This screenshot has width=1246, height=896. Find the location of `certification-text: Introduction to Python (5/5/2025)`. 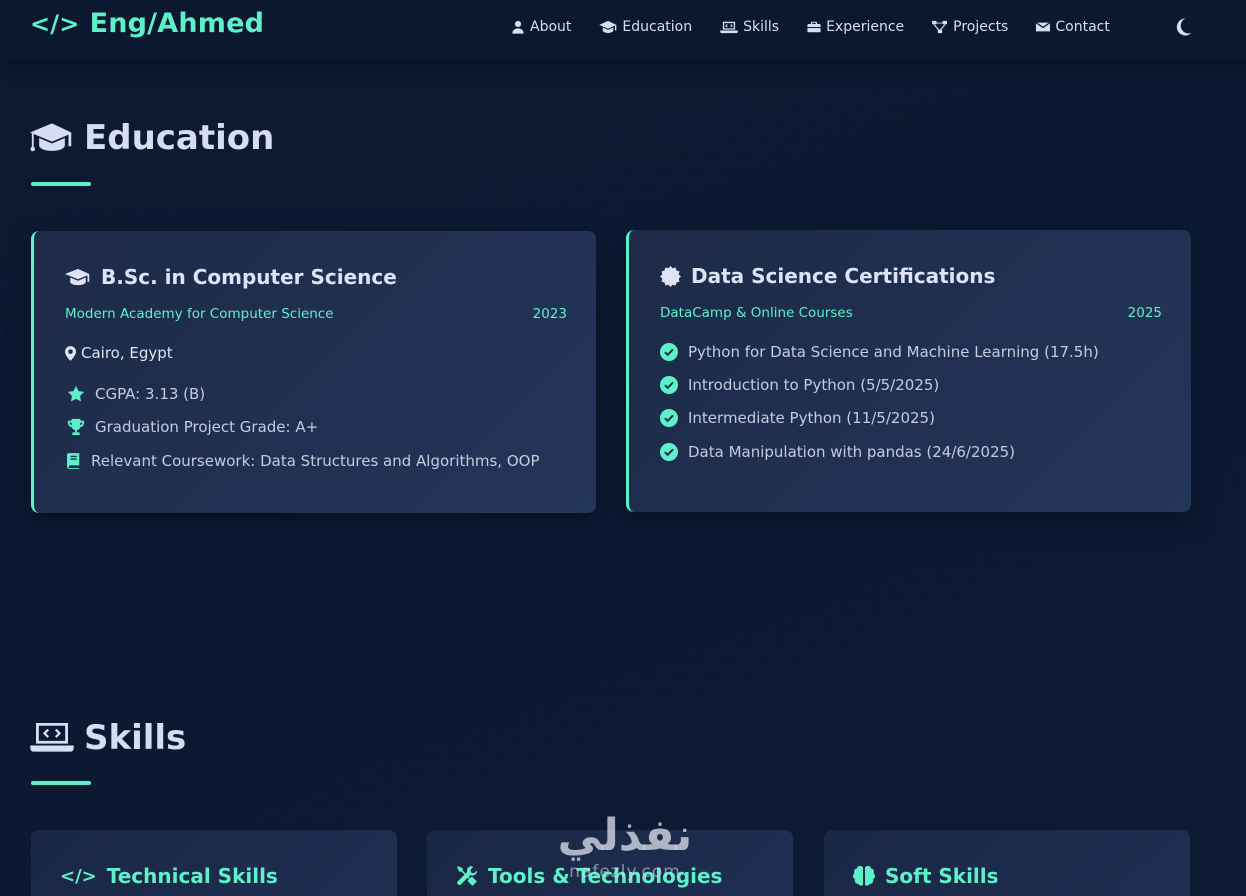

certification-text: Introduction to Python (5/5/2025) is located at coordinates (814, 385).